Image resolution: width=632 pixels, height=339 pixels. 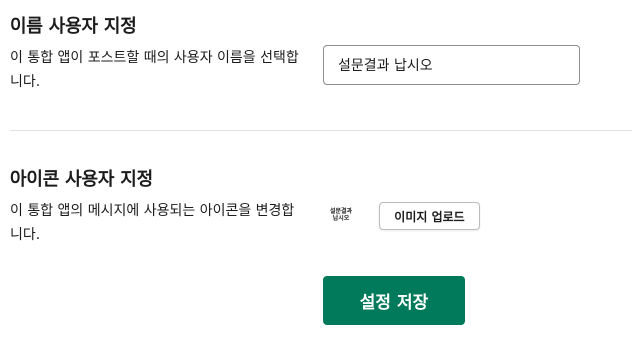 What do you see at coordinates (82, 179) in the screenshot?
I see `icon-section-title: 아이콘 사용자 지정` at bounding box center [82, 179].